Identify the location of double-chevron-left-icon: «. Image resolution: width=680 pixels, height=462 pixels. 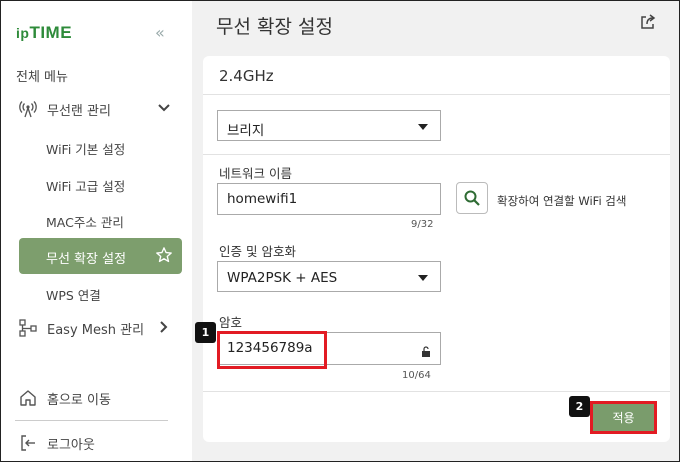
(160, 32).